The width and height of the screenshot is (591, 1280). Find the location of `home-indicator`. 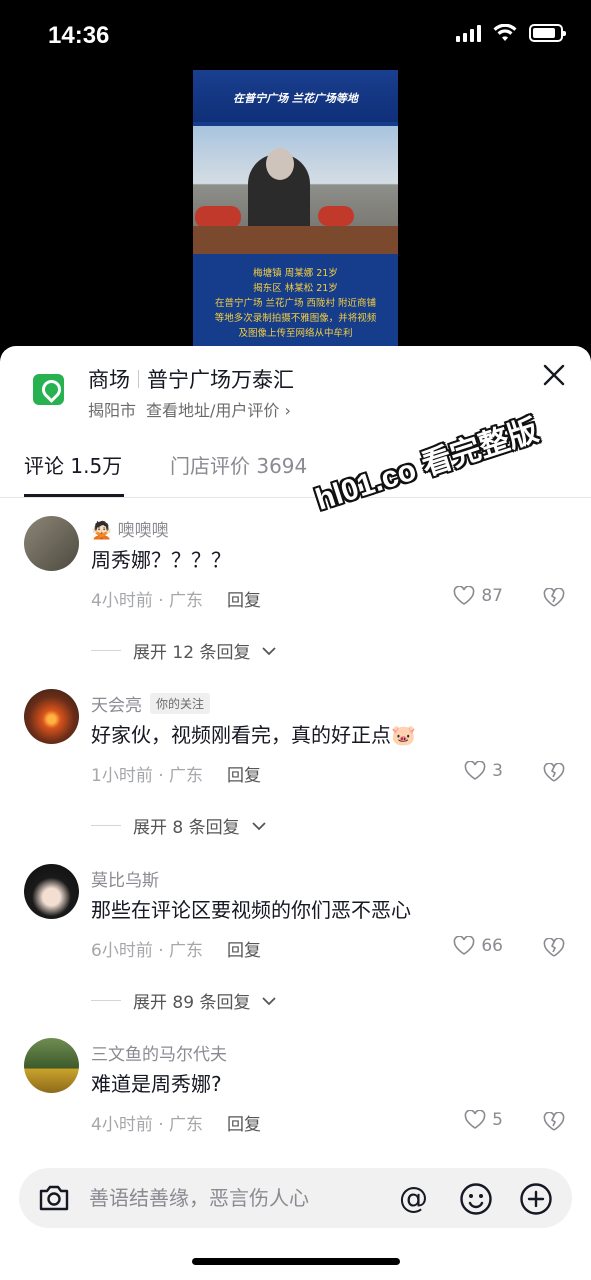

home-indicator is located at coordinates (296, 1261).